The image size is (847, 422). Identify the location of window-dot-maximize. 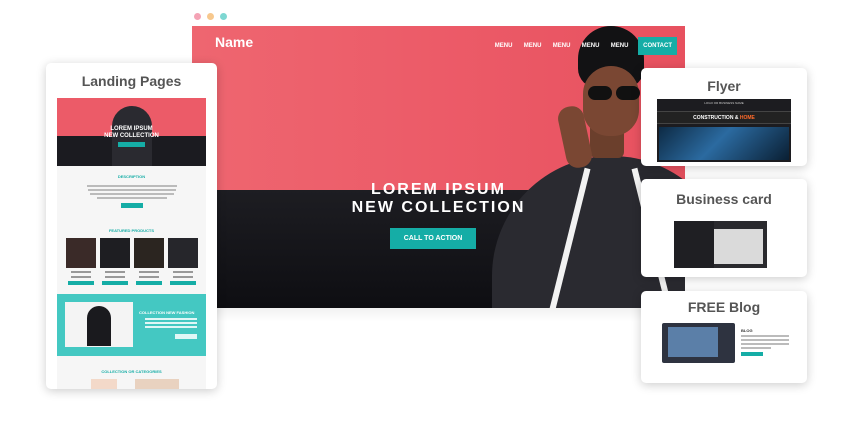
(223, 16).